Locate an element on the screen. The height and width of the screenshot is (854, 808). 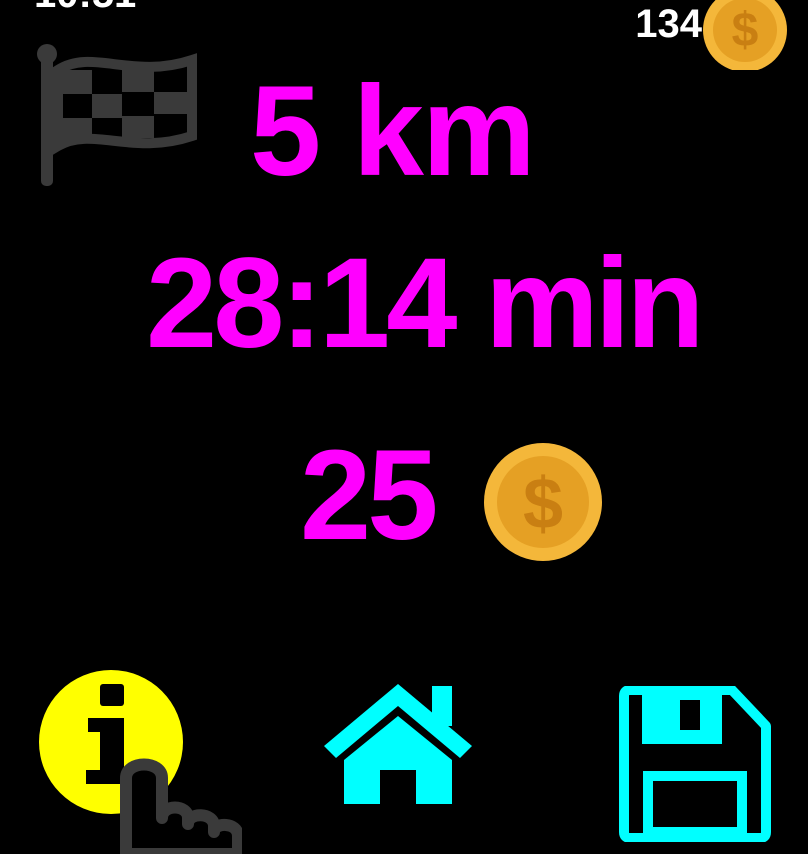
home-icon is located at coordinates (398, 744).